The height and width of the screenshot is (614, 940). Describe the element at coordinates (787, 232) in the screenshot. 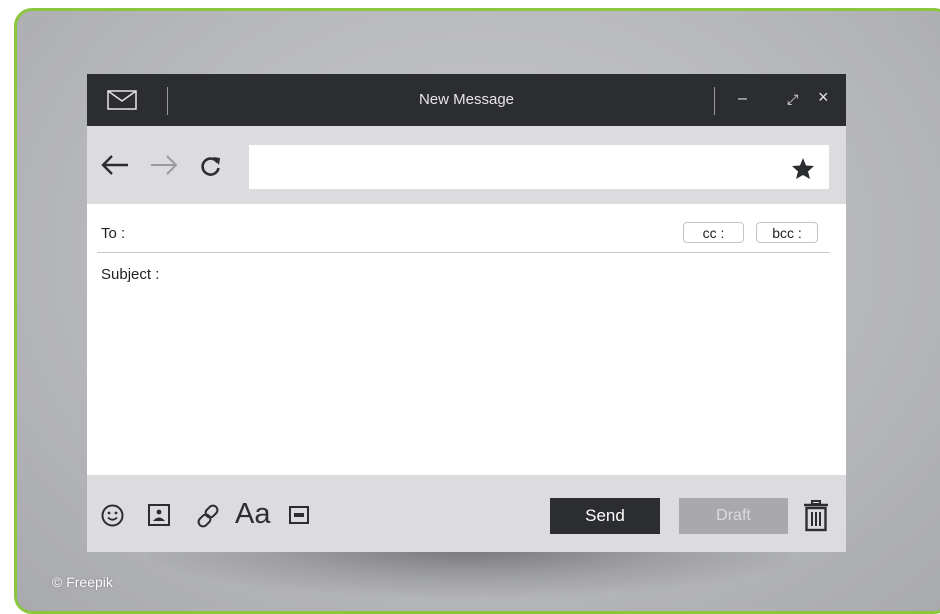

I see `bcc-button: bcc :` at that location.